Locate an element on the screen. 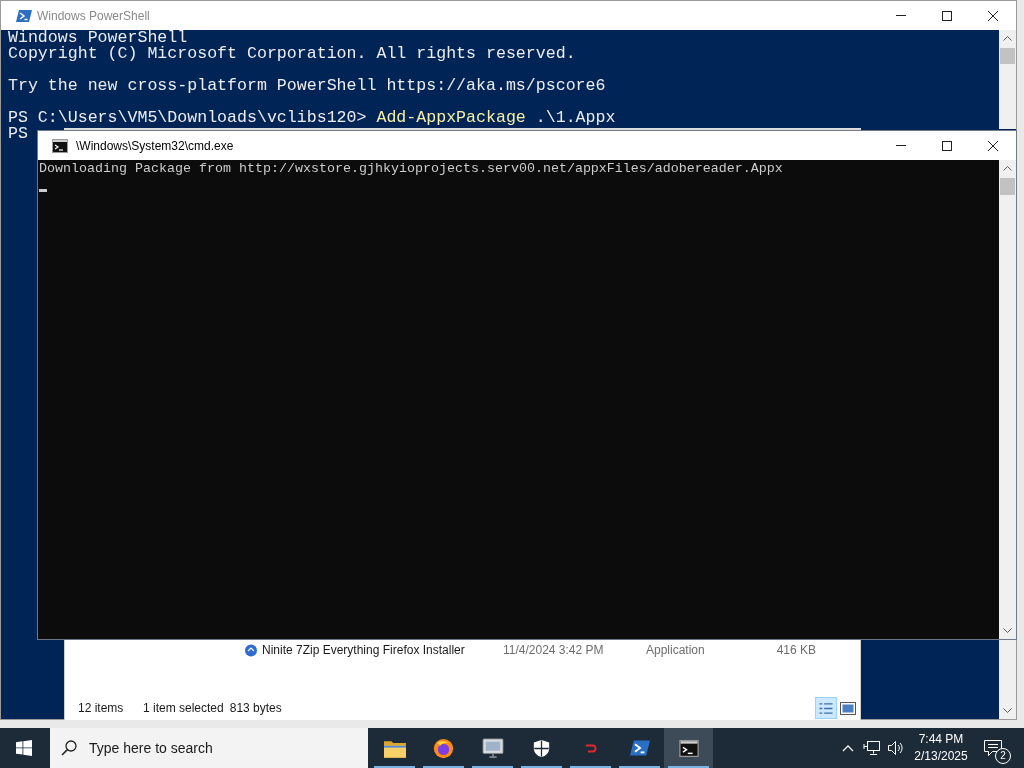 The height and width of the screenshot is (768, 1024). console-line: PS C:\Users\VM5\Downloads\vclibs120> Add-AppxPackage .\1.Appx is located at coordinates (312, 118).